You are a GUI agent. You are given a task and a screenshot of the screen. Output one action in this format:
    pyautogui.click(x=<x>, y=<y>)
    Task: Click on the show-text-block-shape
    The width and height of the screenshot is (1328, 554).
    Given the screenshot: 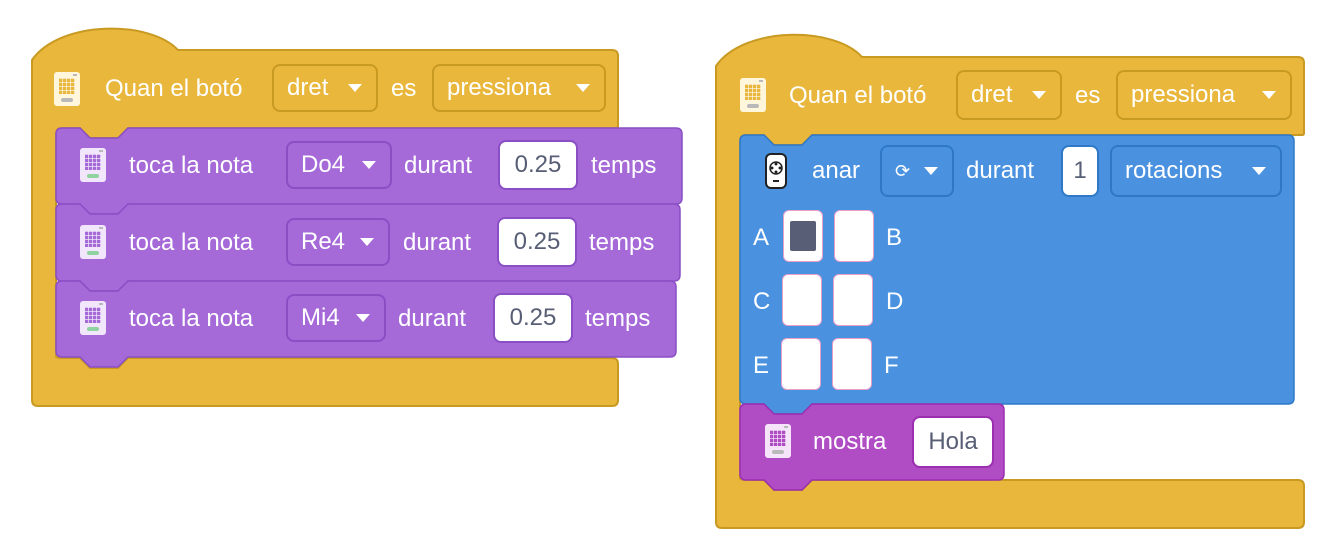 What is the action you would take?
    pyautogui.click(x=872, y=447)
    